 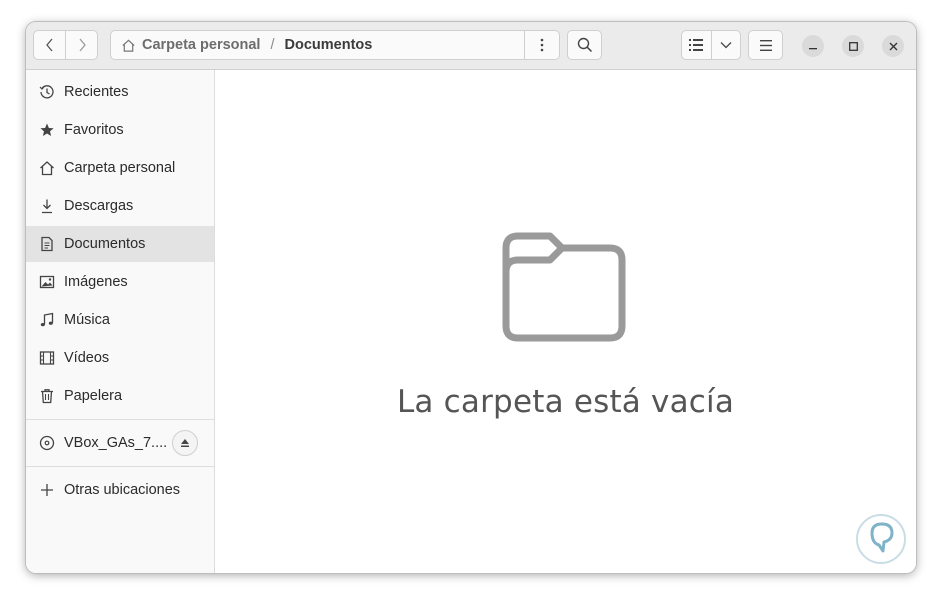 What do you see at coordinates (564, 287) in the screenshot?
I see `folder-icon` at bounding box center [564, 287].